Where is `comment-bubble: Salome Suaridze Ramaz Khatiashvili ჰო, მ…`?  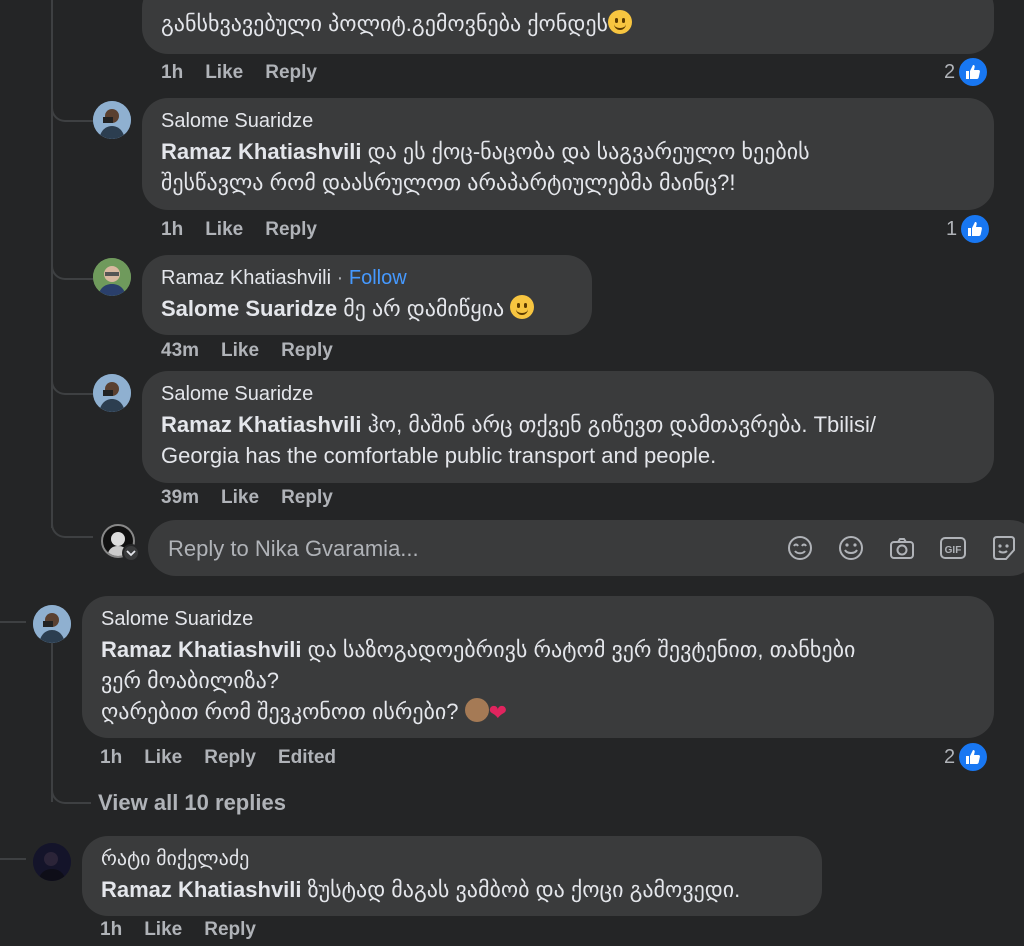 comment-bubble: Salome Suaridze Ramaz Khatiashvili ჰო, მ… is located at coordinates (568, 427).